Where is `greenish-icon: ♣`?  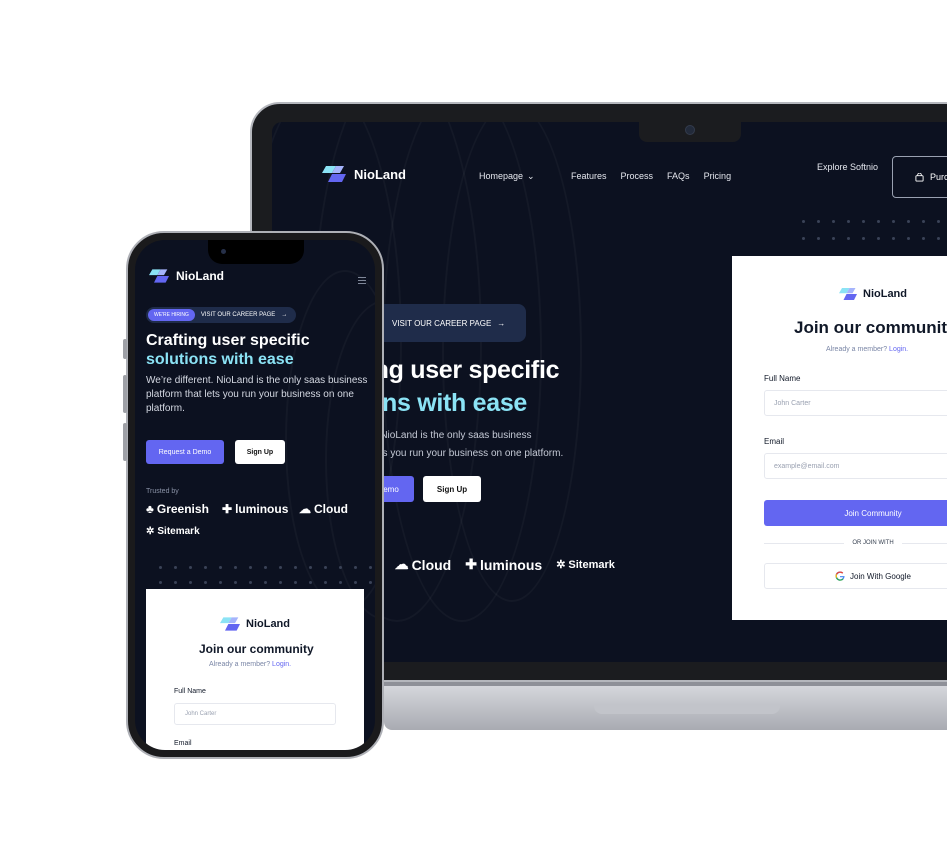
greenish-icon: ♣ is located at coordinates (150, 509).